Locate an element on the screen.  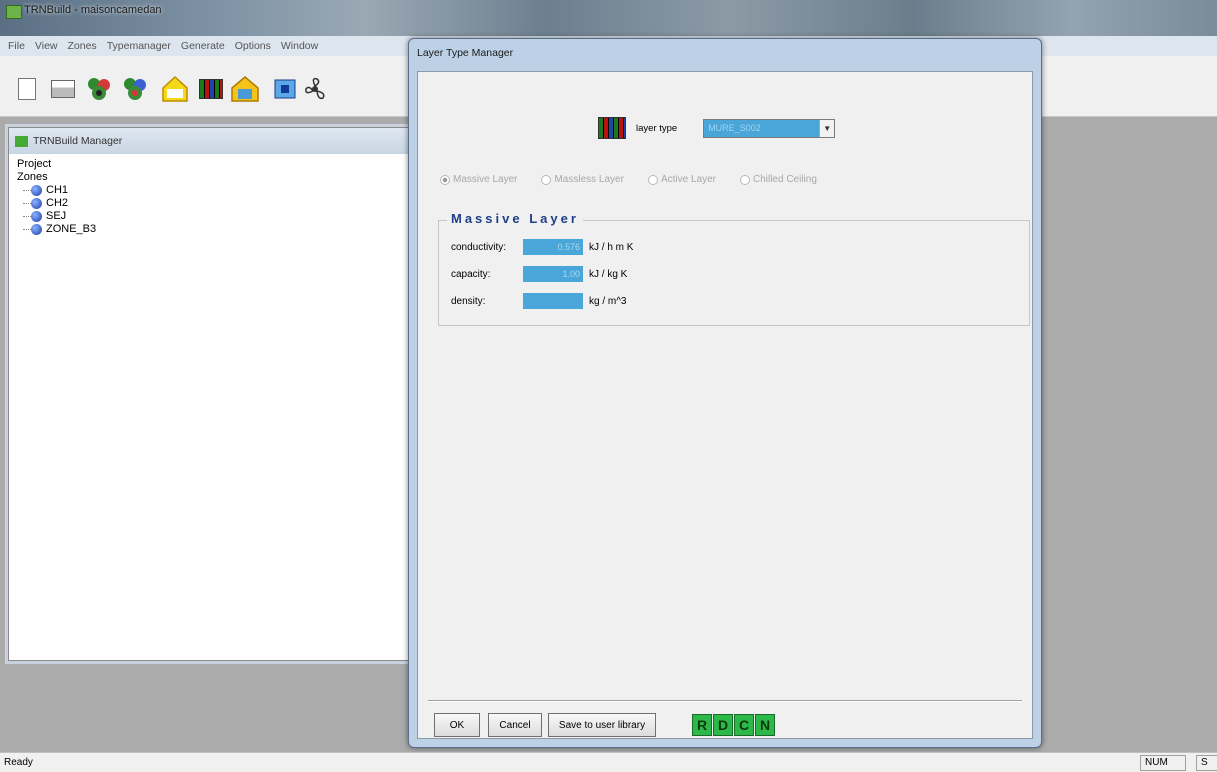
radio-label: Chilled Ceiling is located at coordinates (784, 179).